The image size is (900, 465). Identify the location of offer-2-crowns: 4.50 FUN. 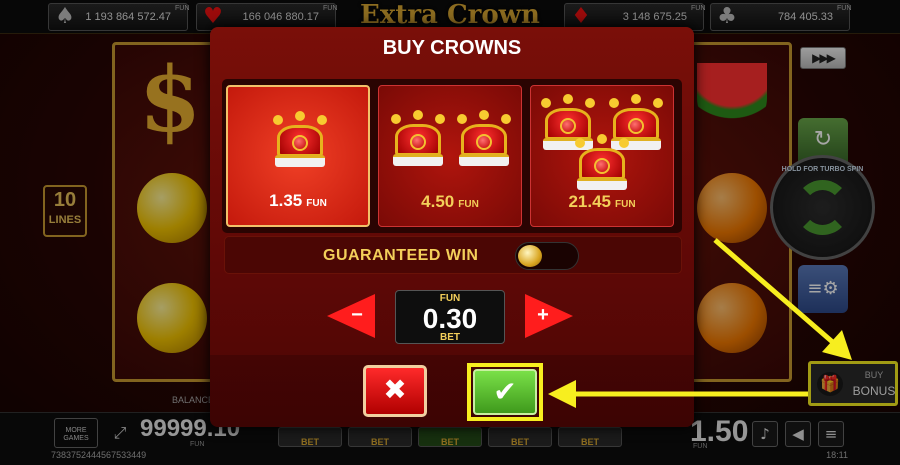
(450, 156).